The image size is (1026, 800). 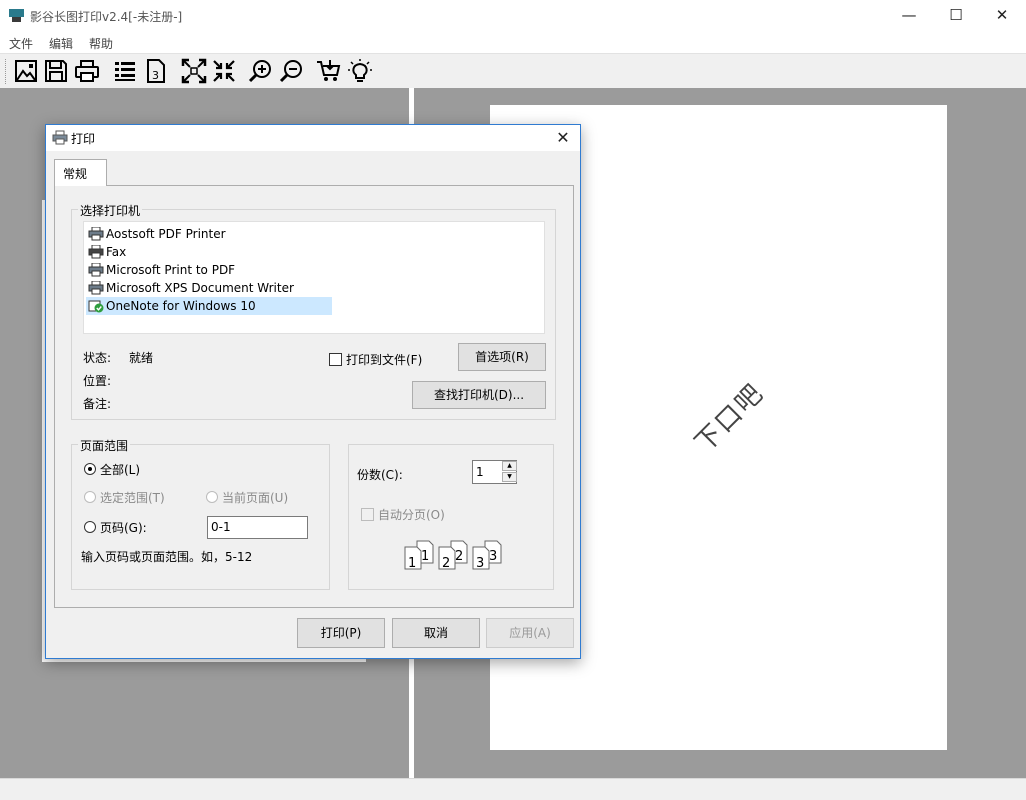 I want to click on status-label: 状态:, so click(x=97, y=358).